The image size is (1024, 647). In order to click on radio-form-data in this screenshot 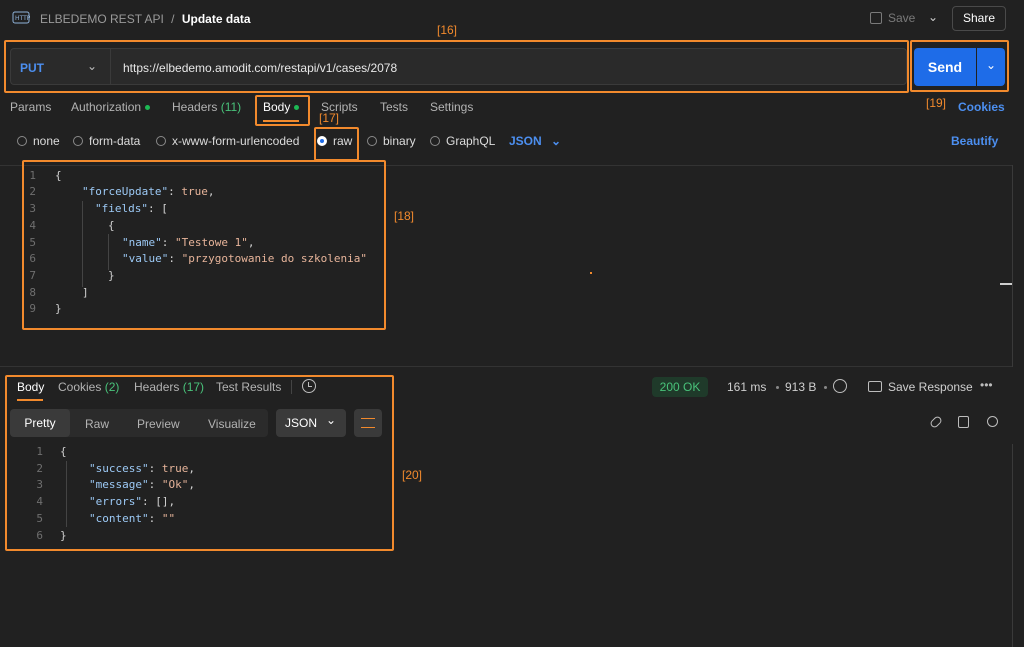, I will do `click(78, 141)`.